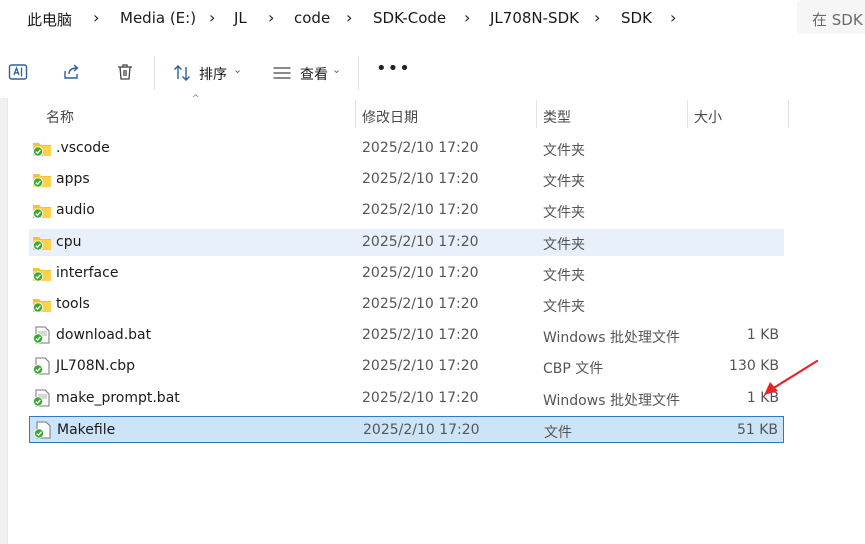 The width and height of the screenshot is (865, 544). I want to click on search-box: 在 SDK, so click(831, 17).